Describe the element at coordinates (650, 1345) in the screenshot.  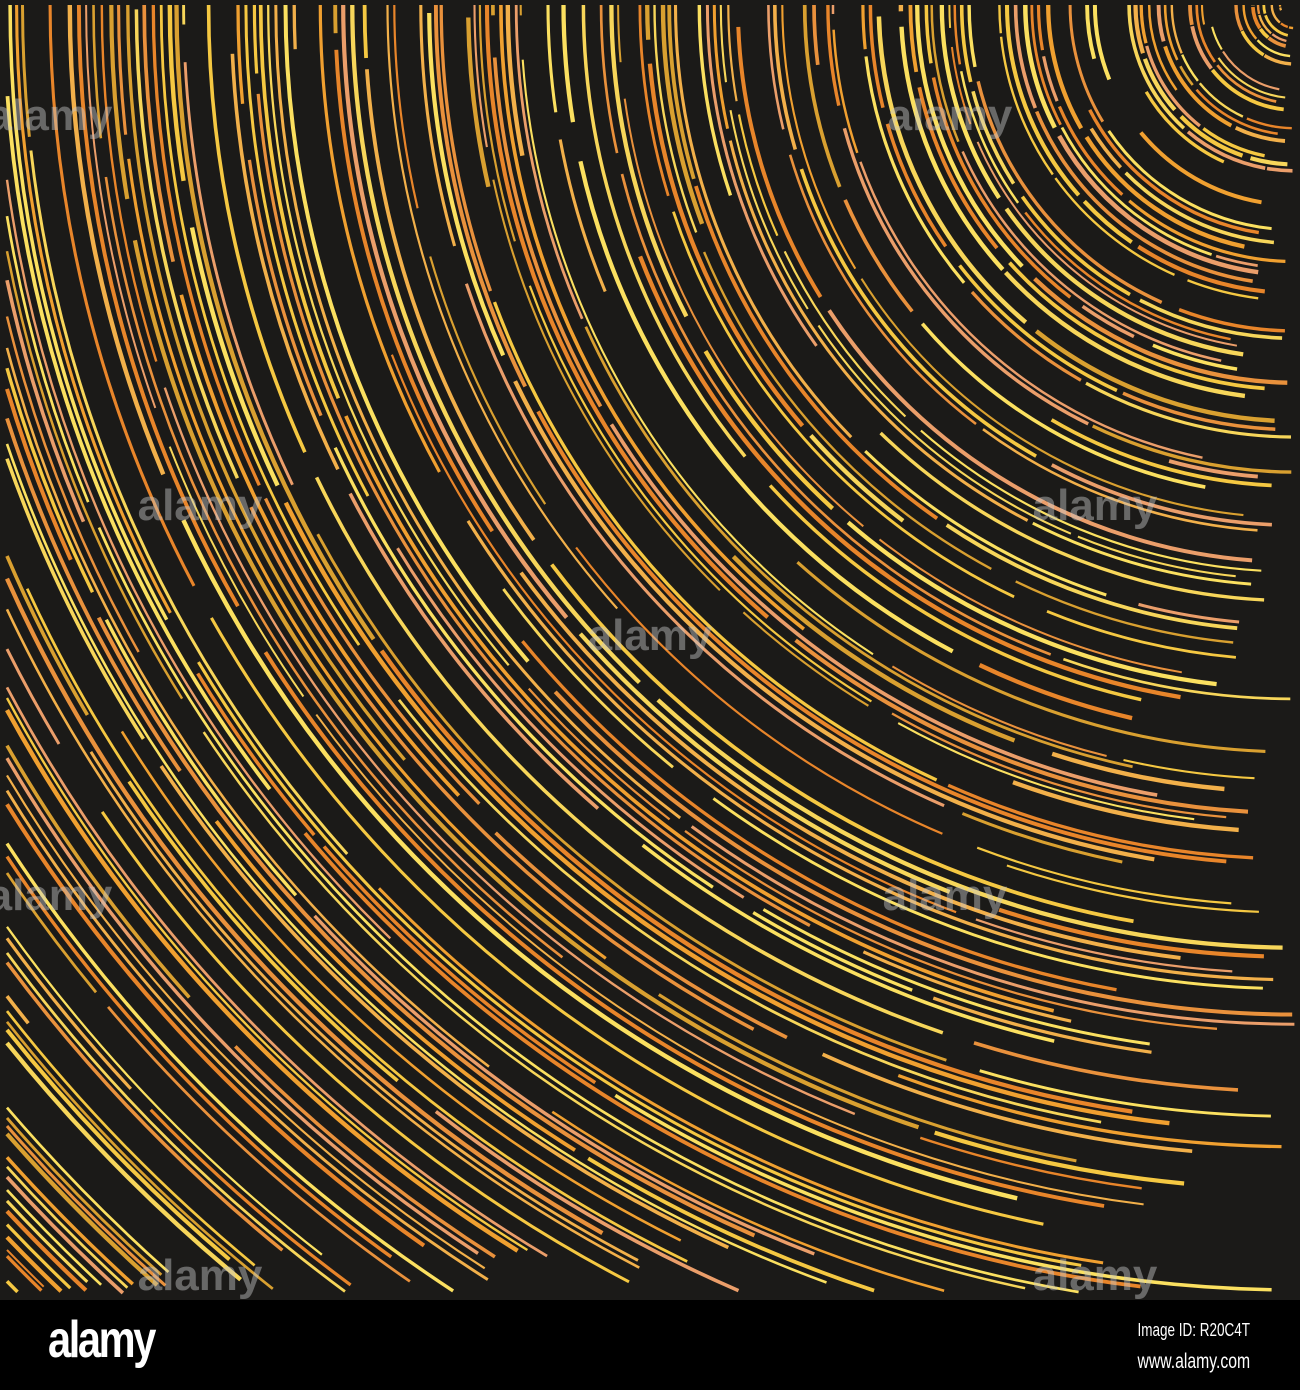
I see `footer-bar: alamy Image ID: R20C4T www.alamy.com` at that location.